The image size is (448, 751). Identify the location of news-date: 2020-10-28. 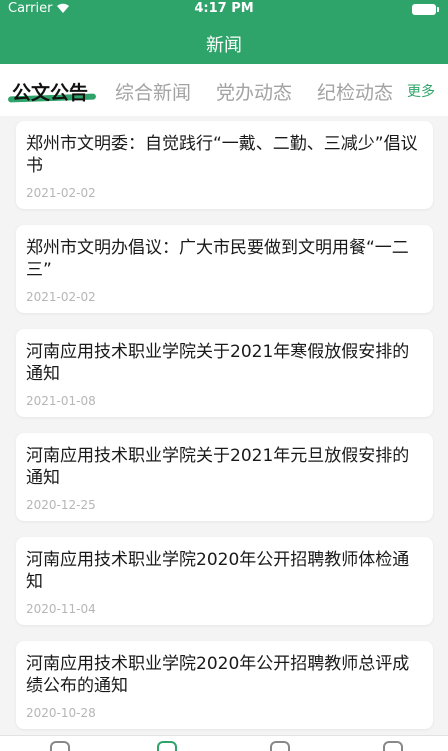
(61, 713).